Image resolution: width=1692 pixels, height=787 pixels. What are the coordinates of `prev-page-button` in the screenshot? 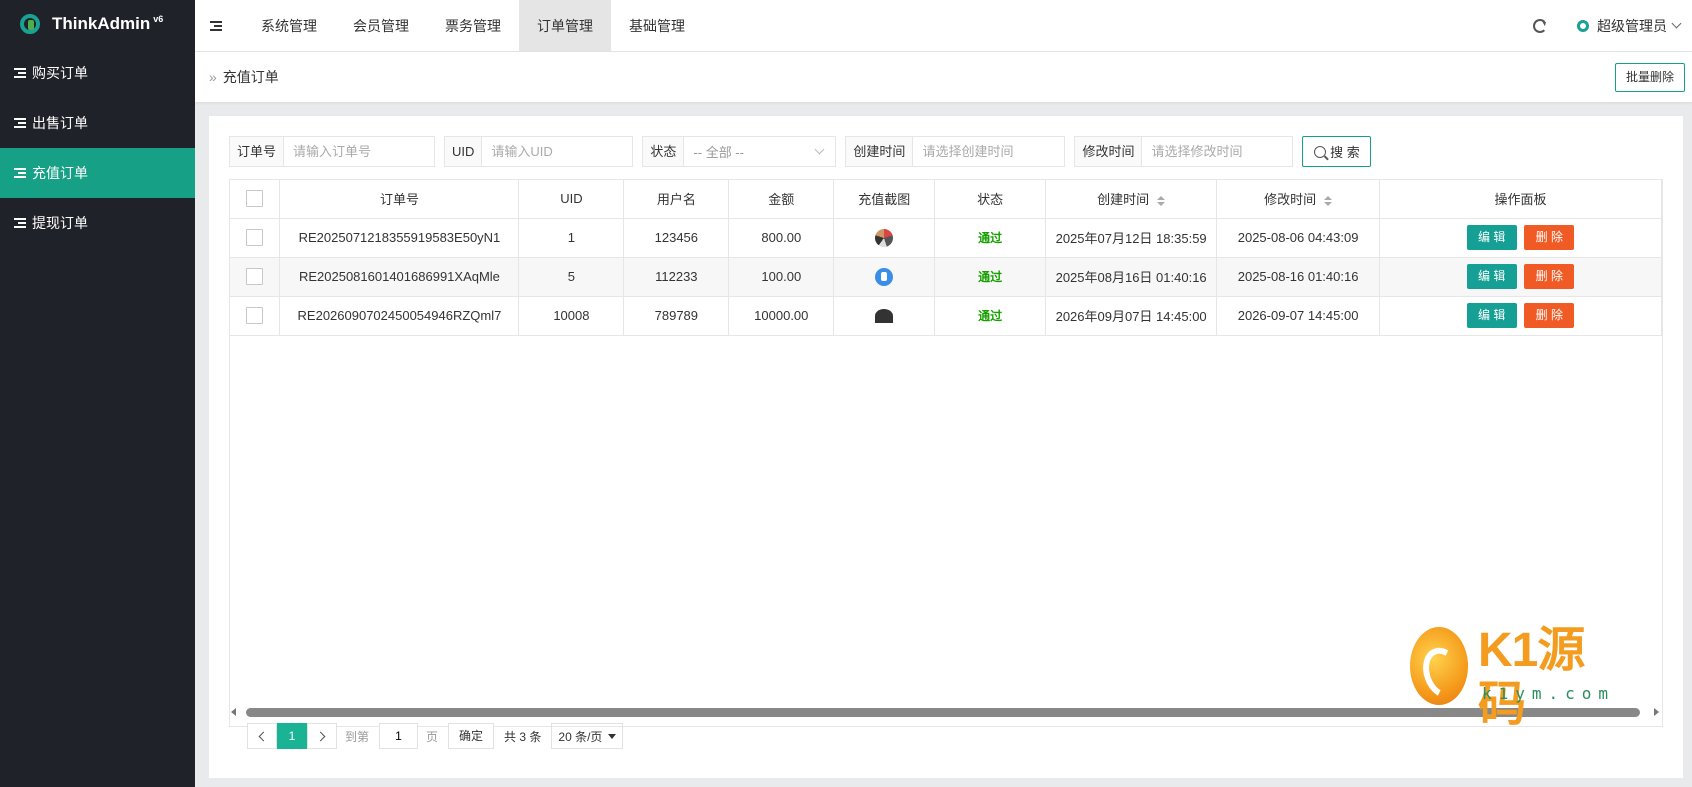 It's located at (262, 736).